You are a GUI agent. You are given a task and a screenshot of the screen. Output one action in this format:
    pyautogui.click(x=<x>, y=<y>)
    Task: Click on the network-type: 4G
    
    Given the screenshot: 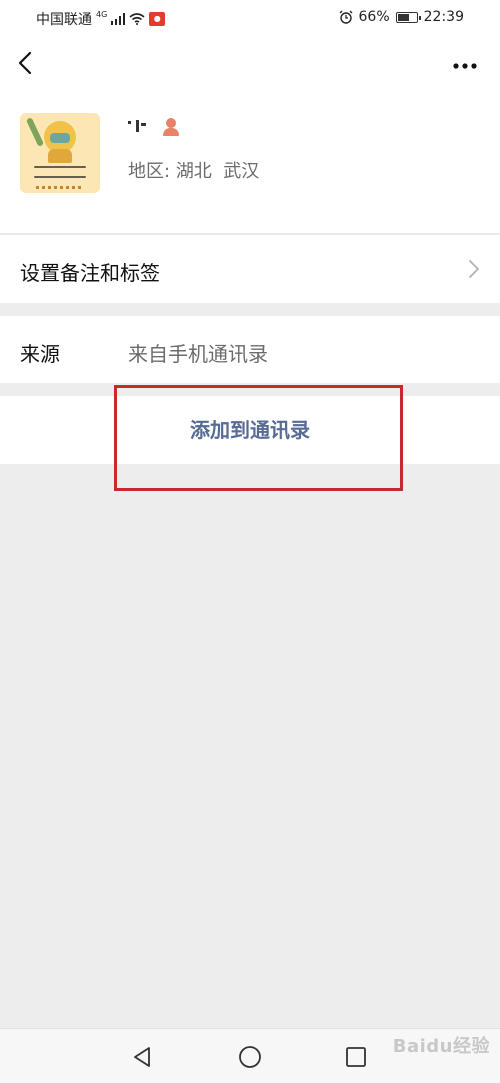 What is the action you would take?
    pyautogui.click(x=102, y=14)
    